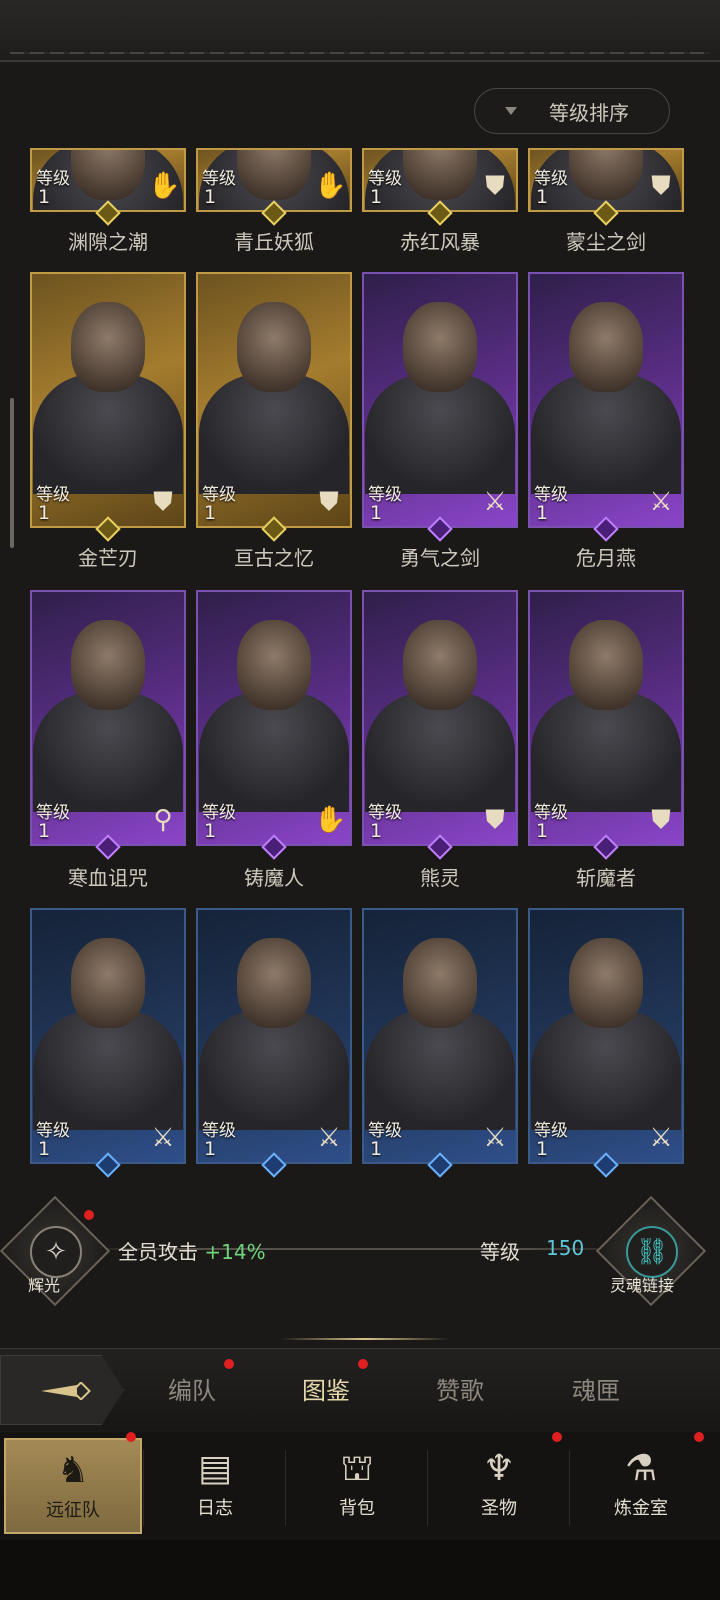  Describe the element at coordinates (12, 473) in the screenshot. I see `scrollbar` at that location.